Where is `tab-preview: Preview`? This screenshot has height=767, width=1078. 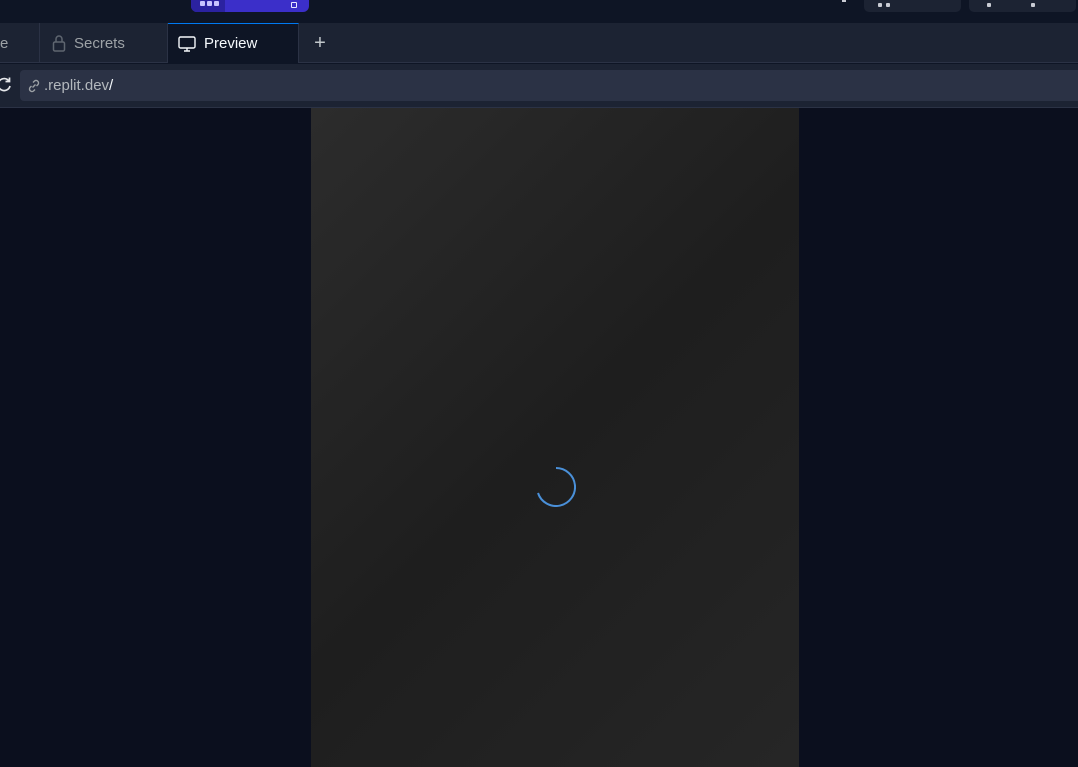
tab-preview: Preview is located at coordinates (233, 43).